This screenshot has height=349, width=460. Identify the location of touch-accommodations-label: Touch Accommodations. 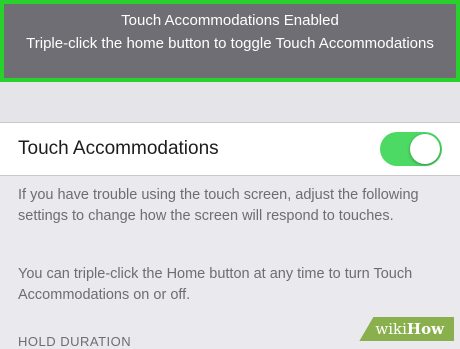
(118, 148).